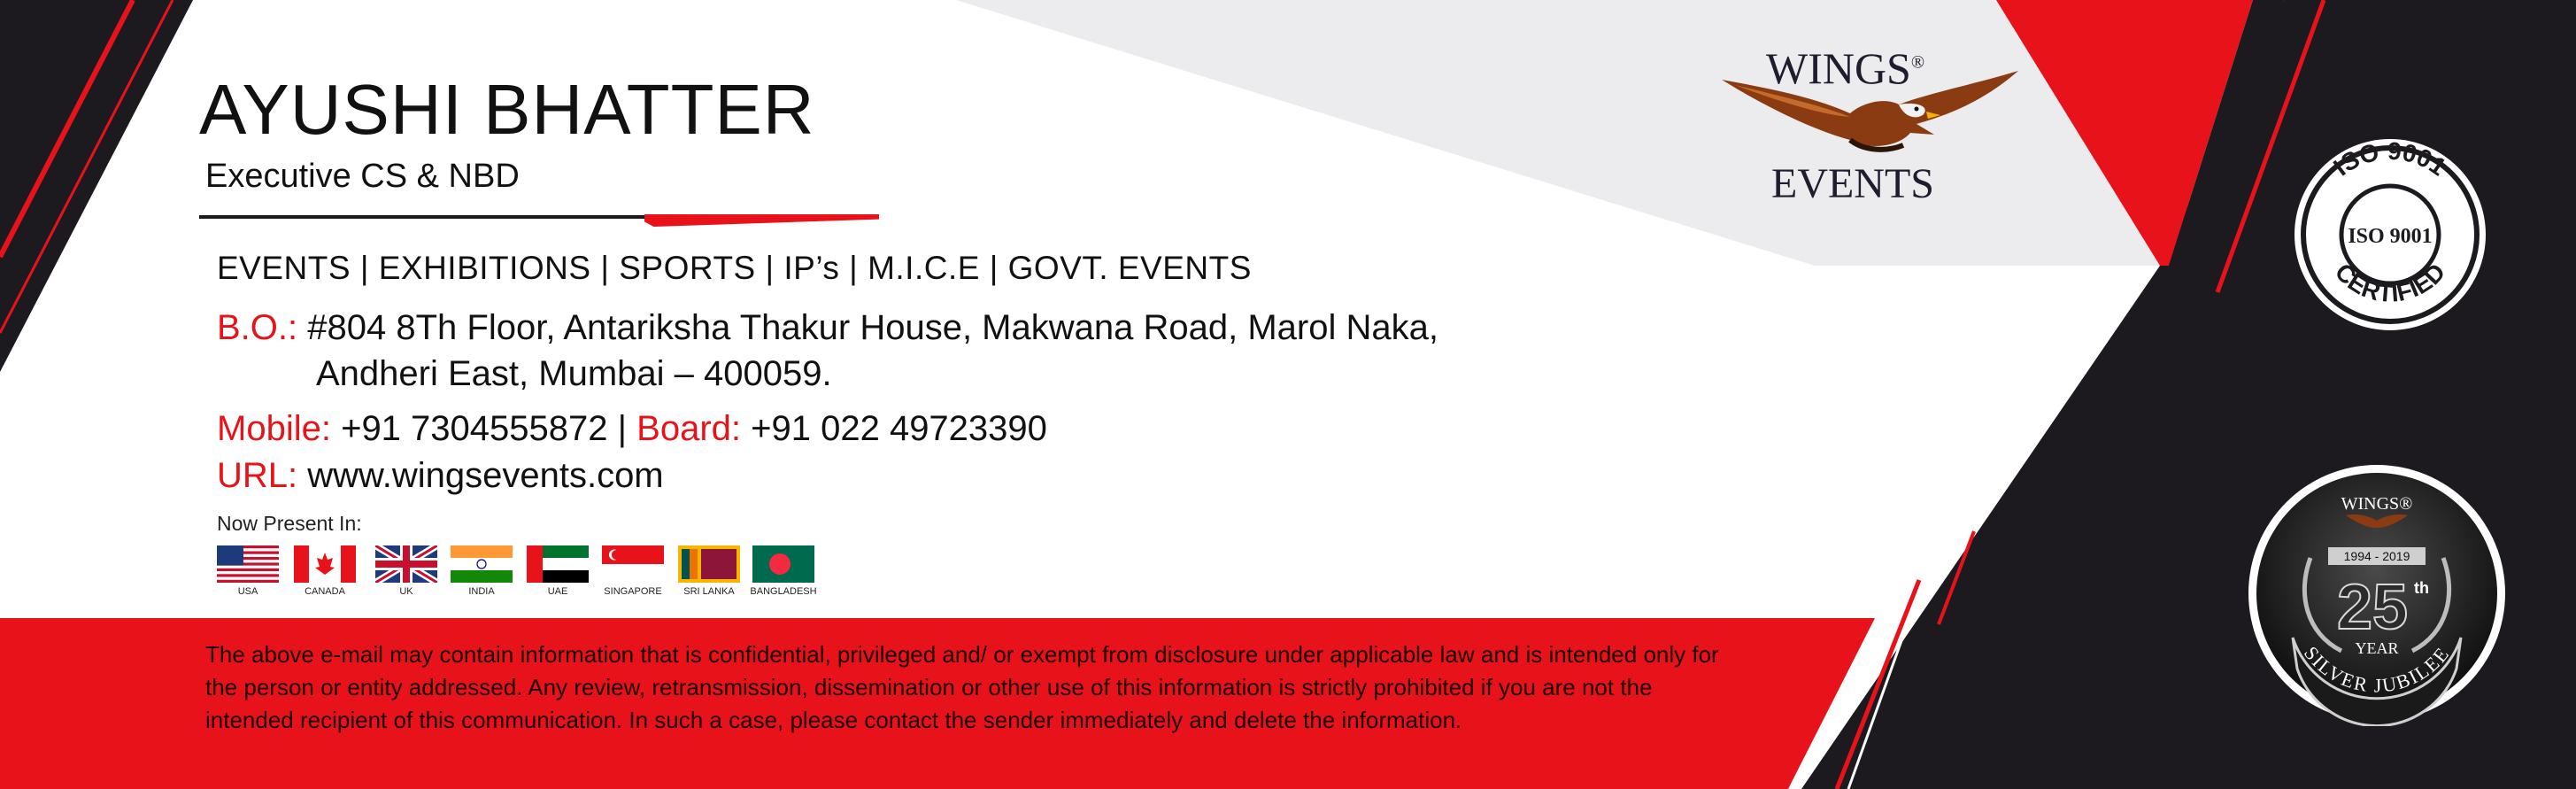 The width and height of the screenshot is (2576, 789). Describe the element at coordinates (248, 564) in the screenshot. I see `usa-flag-icon` at that location.